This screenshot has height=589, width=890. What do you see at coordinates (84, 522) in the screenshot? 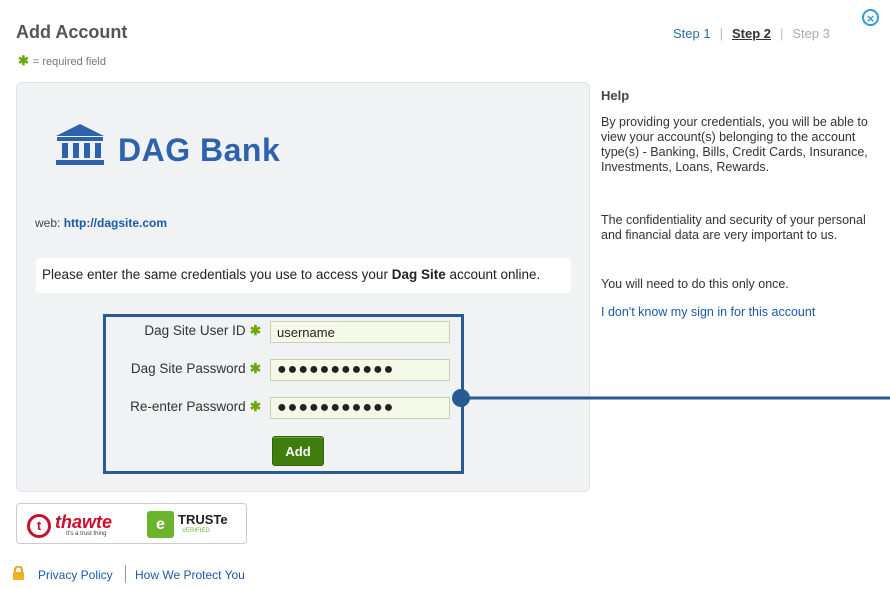
I see `thawte-name: thawte` at bounding box center [84, 522].